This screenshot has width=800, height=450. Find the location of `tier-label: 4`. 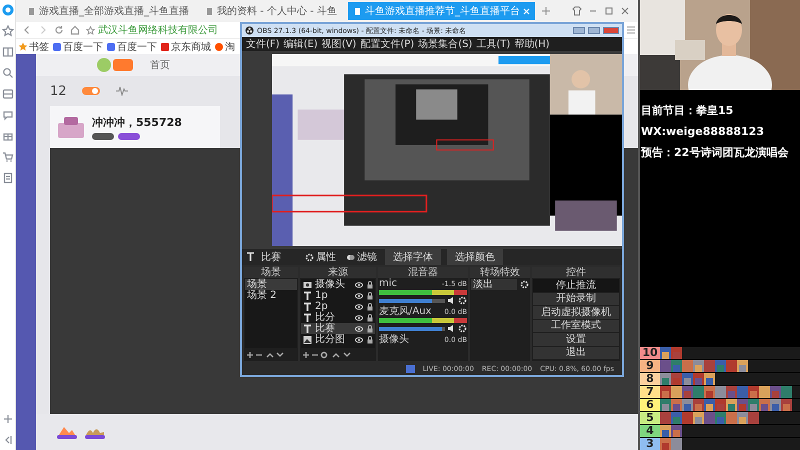

tier-label: 4 is located at coordinates (650, 431).